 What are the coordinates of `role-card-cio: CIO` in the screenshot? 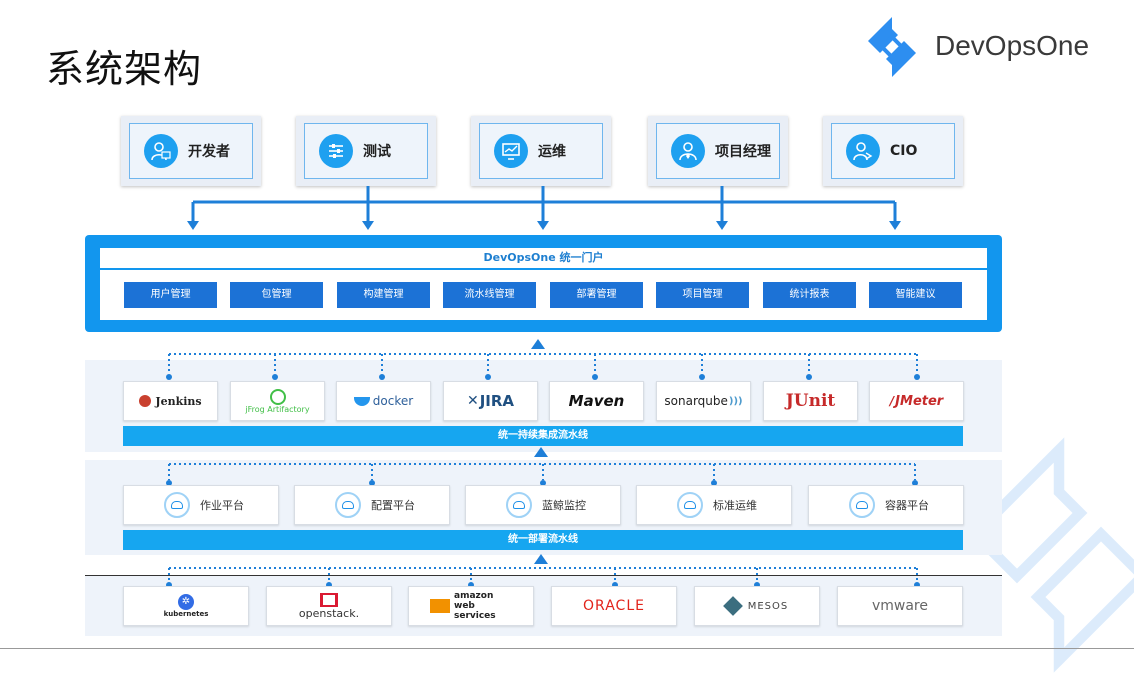 It's located at (893, 151).